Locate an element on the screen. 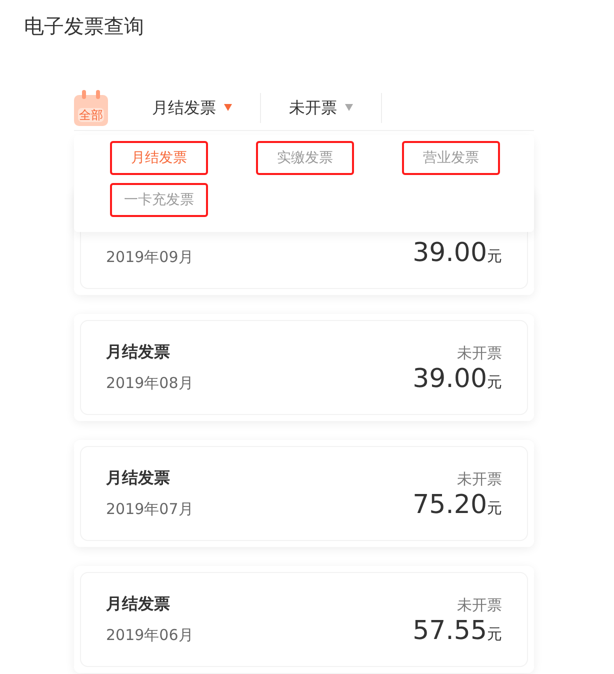  invoice-amount: 75.20 is located at coordinates (449, 505).